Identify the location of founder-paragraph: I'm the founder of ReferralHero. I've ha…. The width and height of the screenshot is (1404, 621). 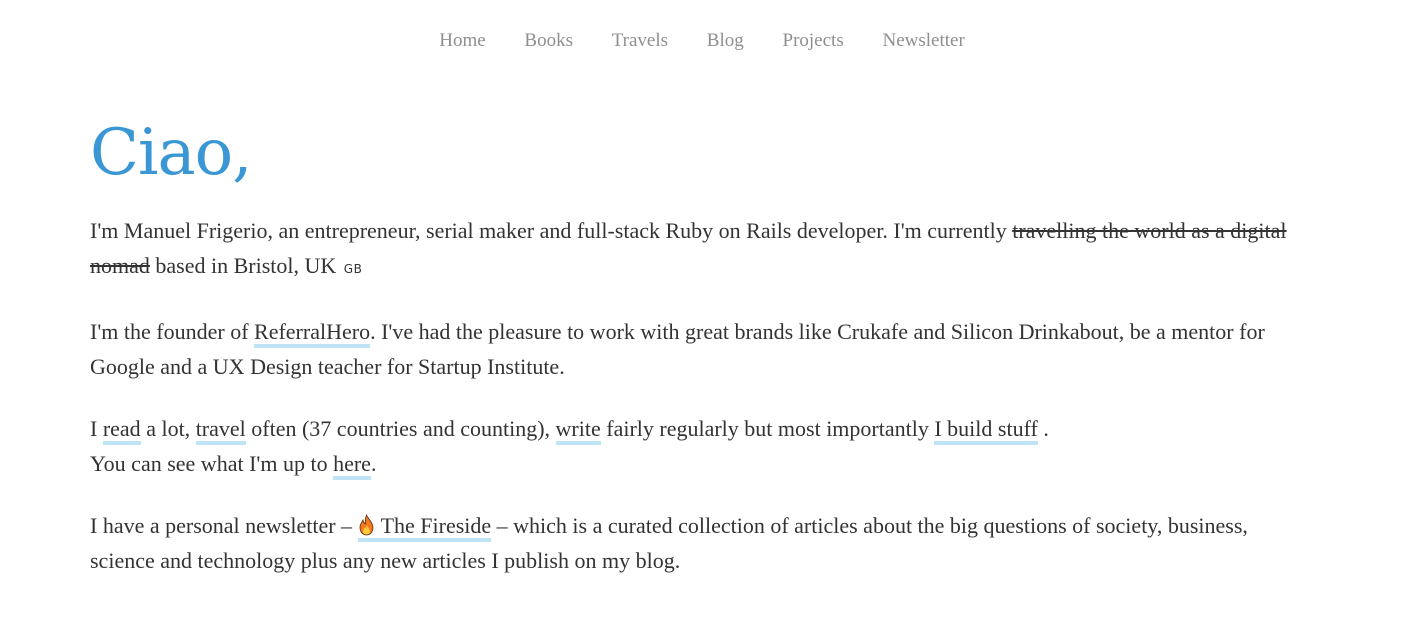
(700, 349).